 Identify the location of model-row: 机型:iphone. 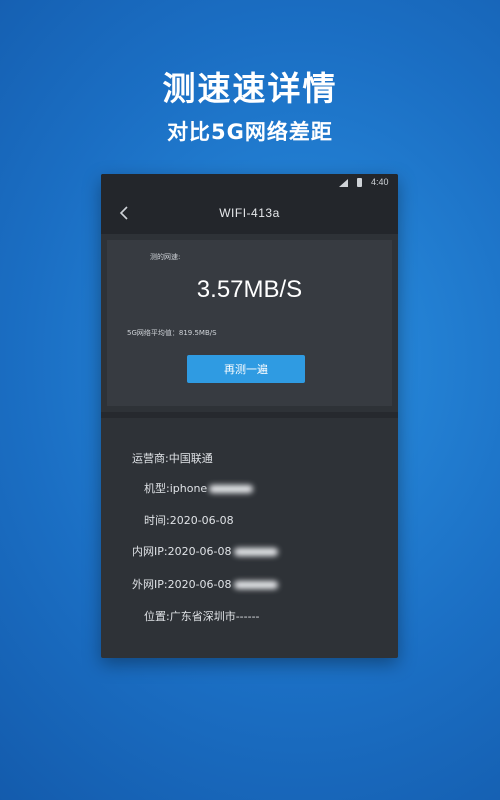
(199, 488).